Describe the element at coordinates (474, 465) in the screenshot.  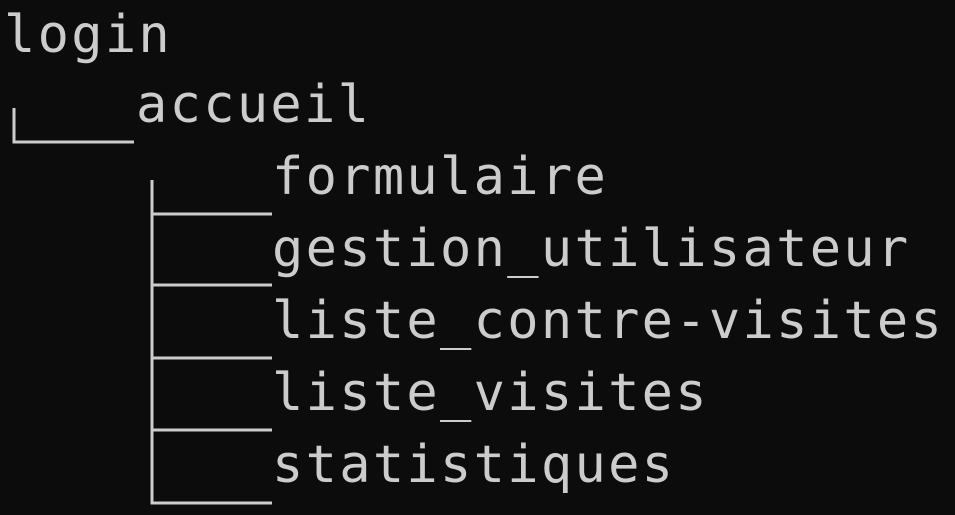
I see `tree-grandchild-label: statistiques` at that location.